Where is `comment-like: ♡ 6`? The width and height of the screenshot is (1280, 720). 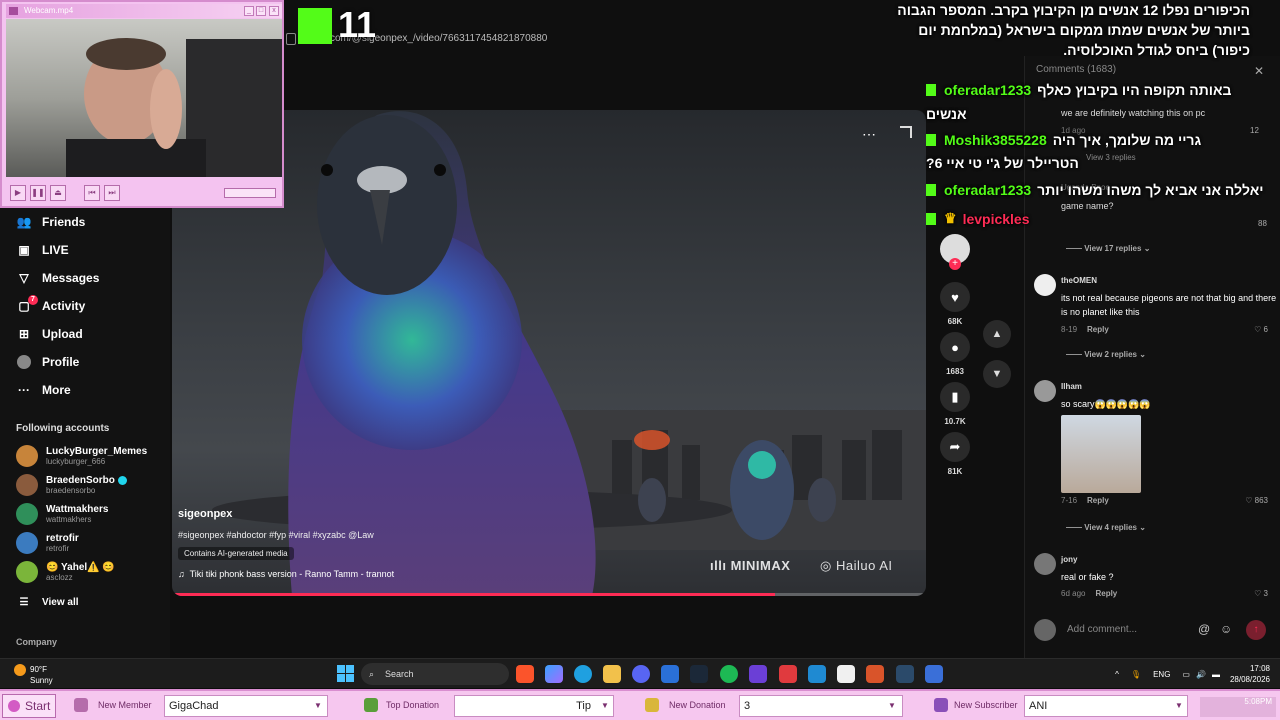
comment-like: ♡ 6 is located at coordinates (1261, 329).